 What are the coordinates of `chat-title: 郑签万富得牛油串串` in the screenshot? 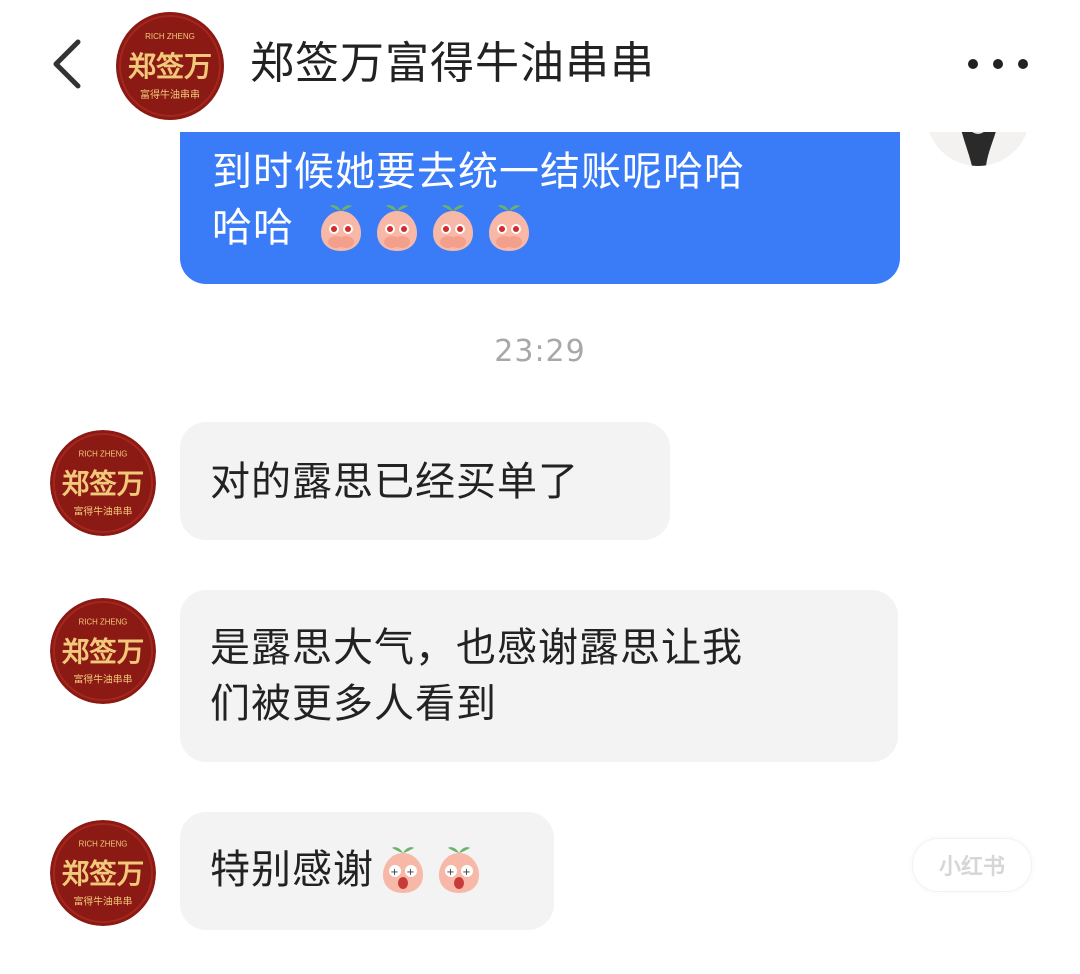 It's located at (452, 63).